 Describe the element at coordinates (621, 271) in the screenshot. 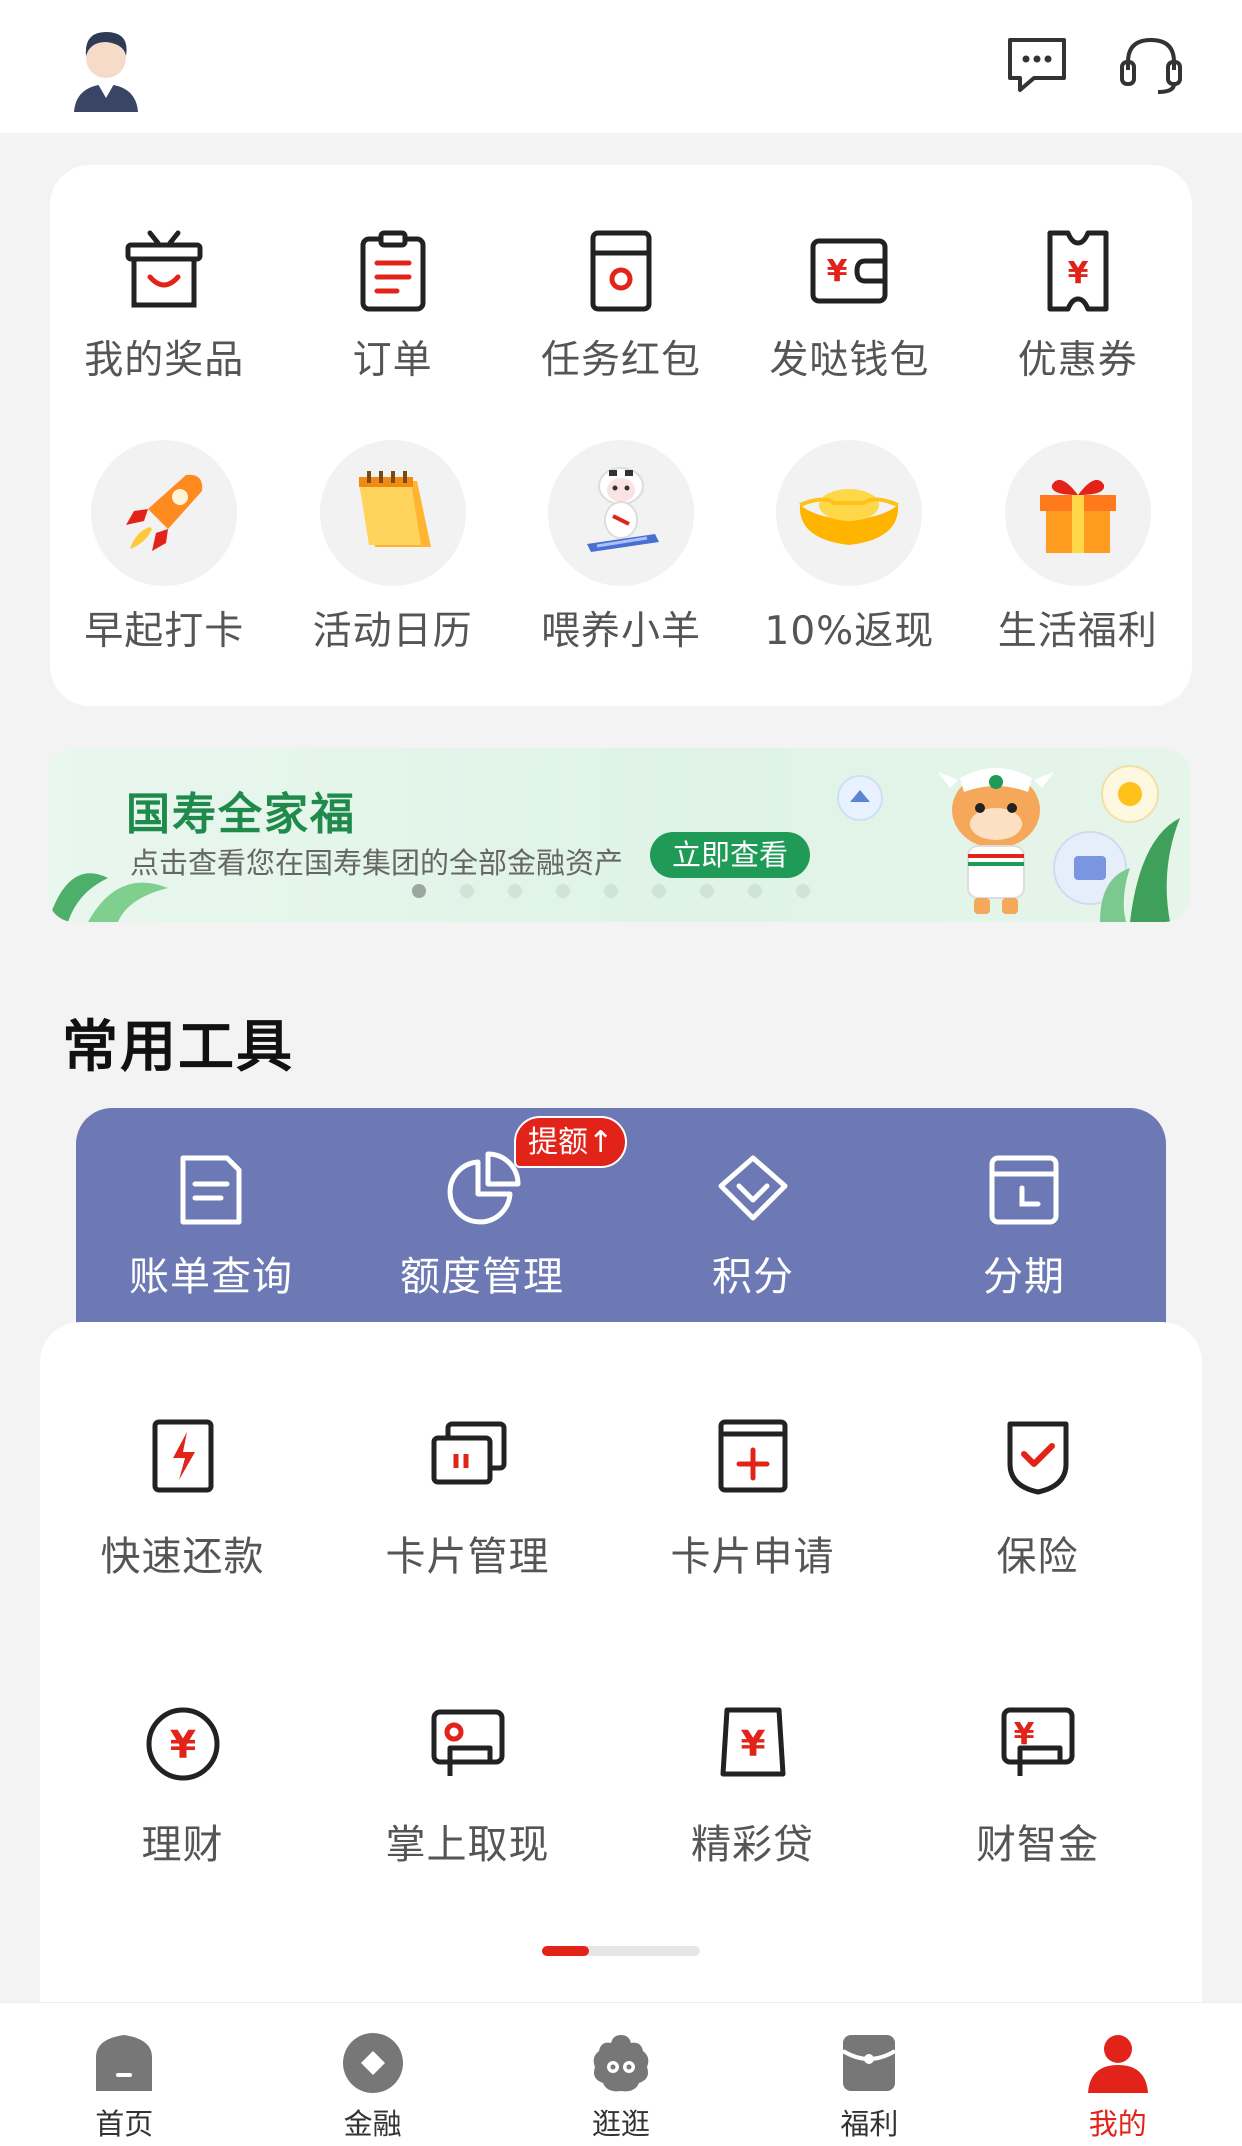

I see `red-envelope-icon` at that location.